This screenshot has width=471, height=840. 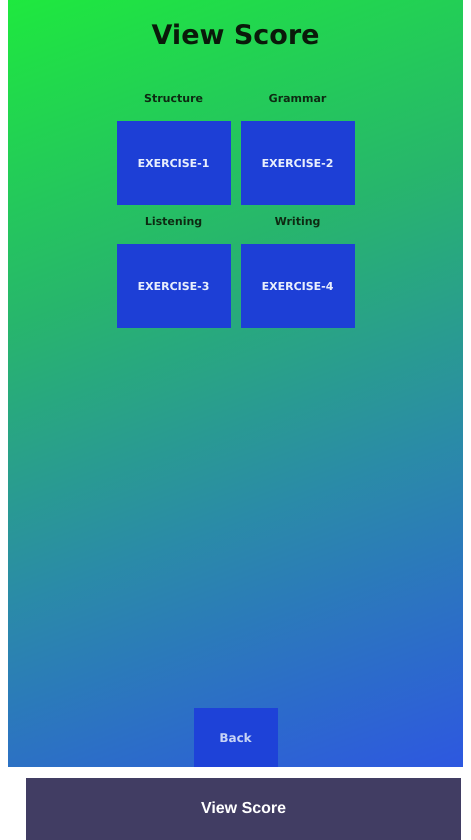 What do you see at coordinates (297, 99) in the screenshot?
I see `category-label: Grammar` at bounding box center [297, 99].